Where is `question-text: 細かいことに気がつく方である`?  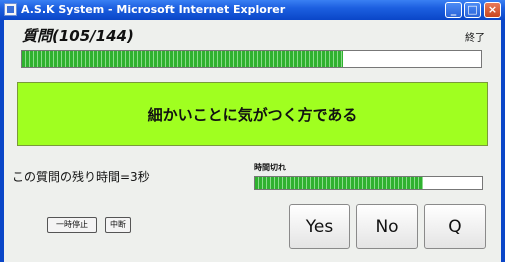
question-text: 細かいことに気がつく方である is located at coordinates (252, 114).